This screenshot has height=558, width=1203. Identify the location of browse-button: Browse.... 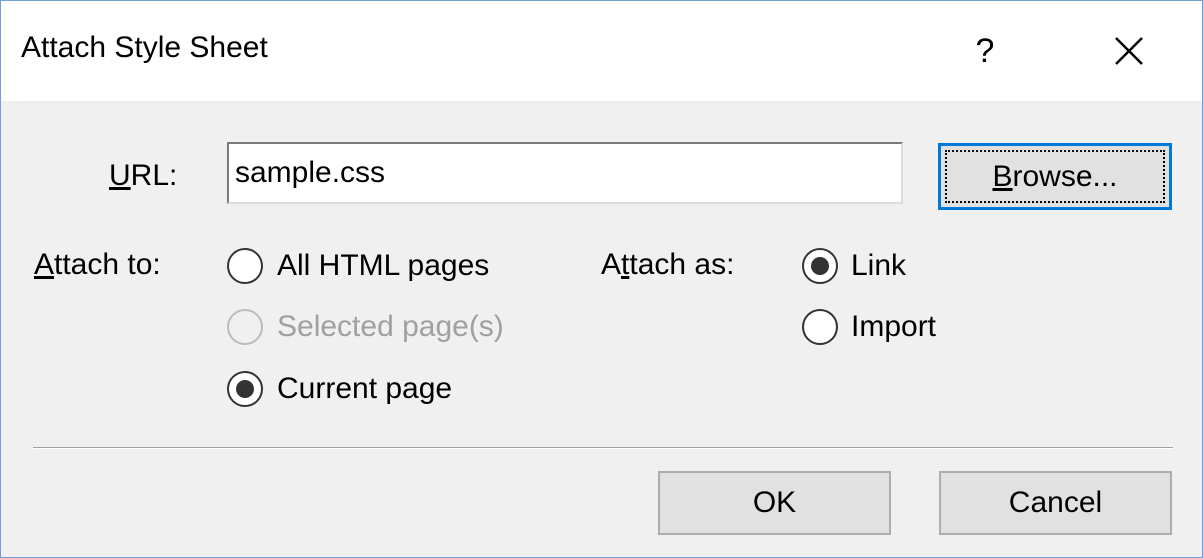
(1055, 176).